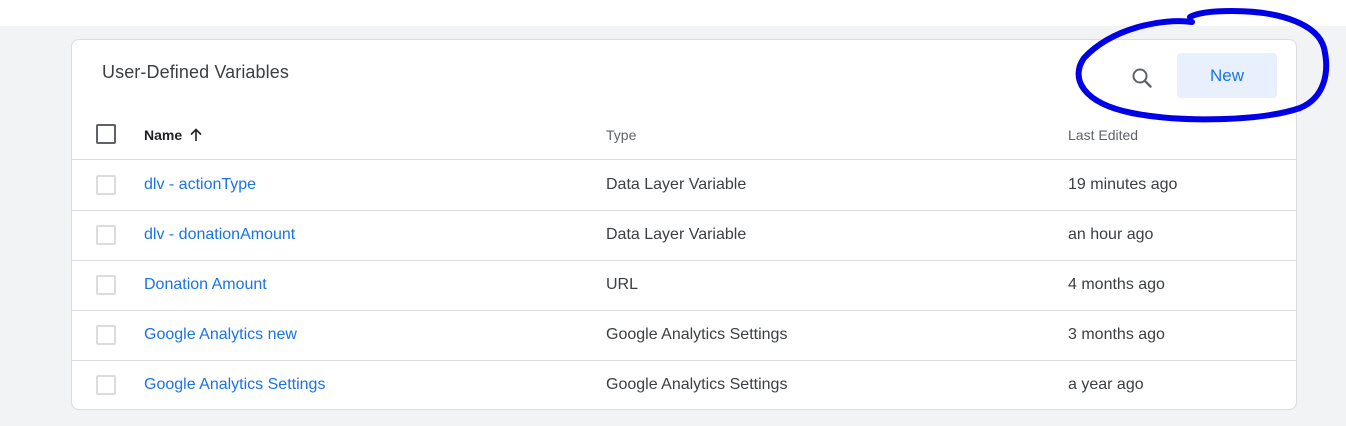 The image size is (1346, 426). Describe the element at coordinates (622, 284) in the screenshot. I see `variable-type: URL` at that location.